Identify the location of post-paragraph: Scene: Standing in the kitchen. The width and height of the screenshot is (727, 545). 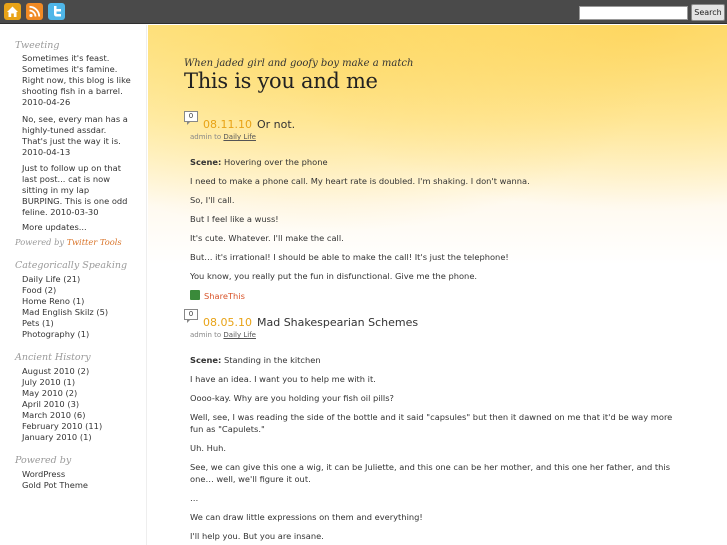
(454, 360).